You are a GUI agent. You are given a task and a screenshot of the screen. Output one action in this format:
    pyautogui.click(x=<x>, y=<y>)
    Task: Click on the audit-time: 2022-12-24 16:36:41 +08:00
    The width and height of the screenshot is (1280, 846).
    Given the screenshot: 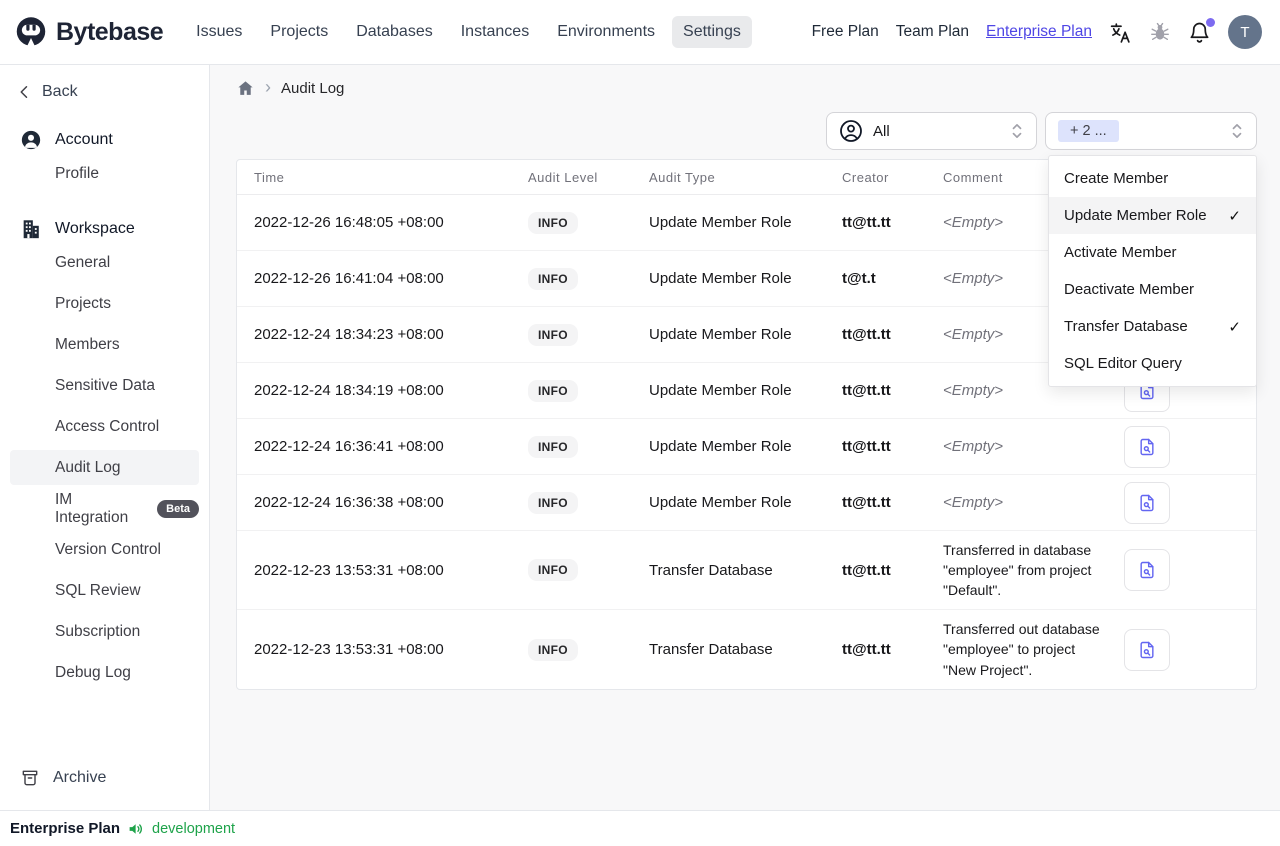 What is the action you would take?
    pyautogui.click(x=349, y=446)
    